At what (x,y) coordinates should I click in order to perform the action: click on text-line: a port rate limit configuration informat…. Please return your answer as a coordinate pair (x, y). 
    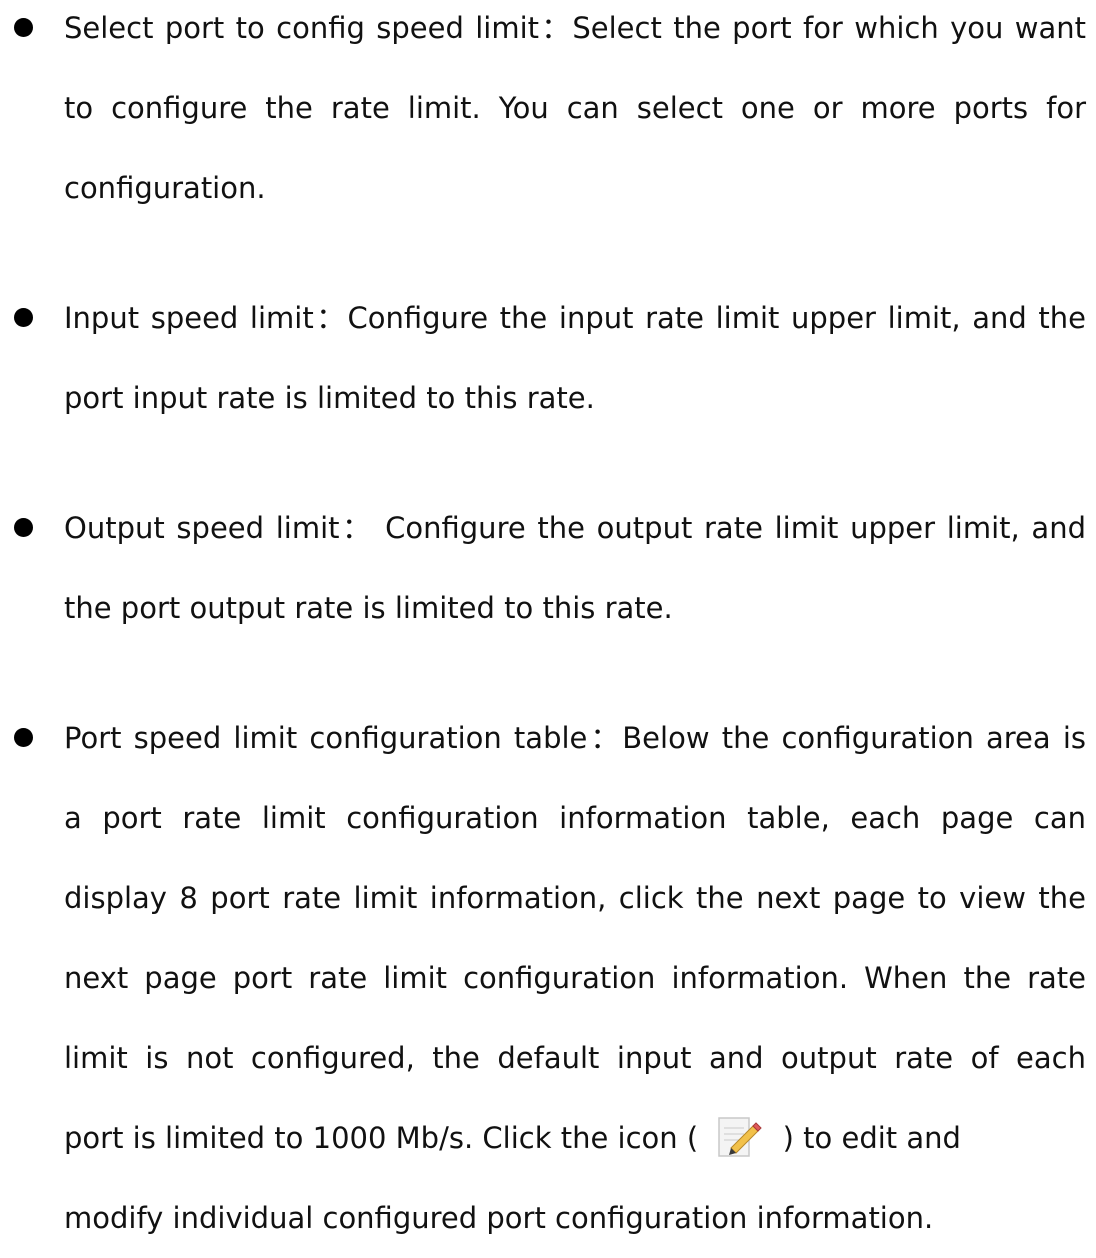
    Looking at the image, I should click on (575, 818).